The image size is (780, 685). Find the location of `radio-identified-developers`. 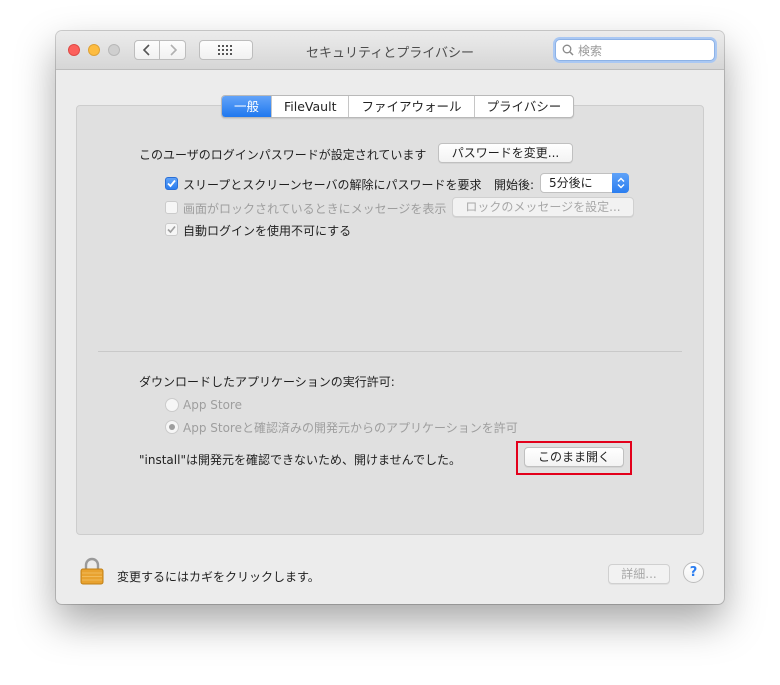

radio-identified-developers is located at coordinates (172, 427).